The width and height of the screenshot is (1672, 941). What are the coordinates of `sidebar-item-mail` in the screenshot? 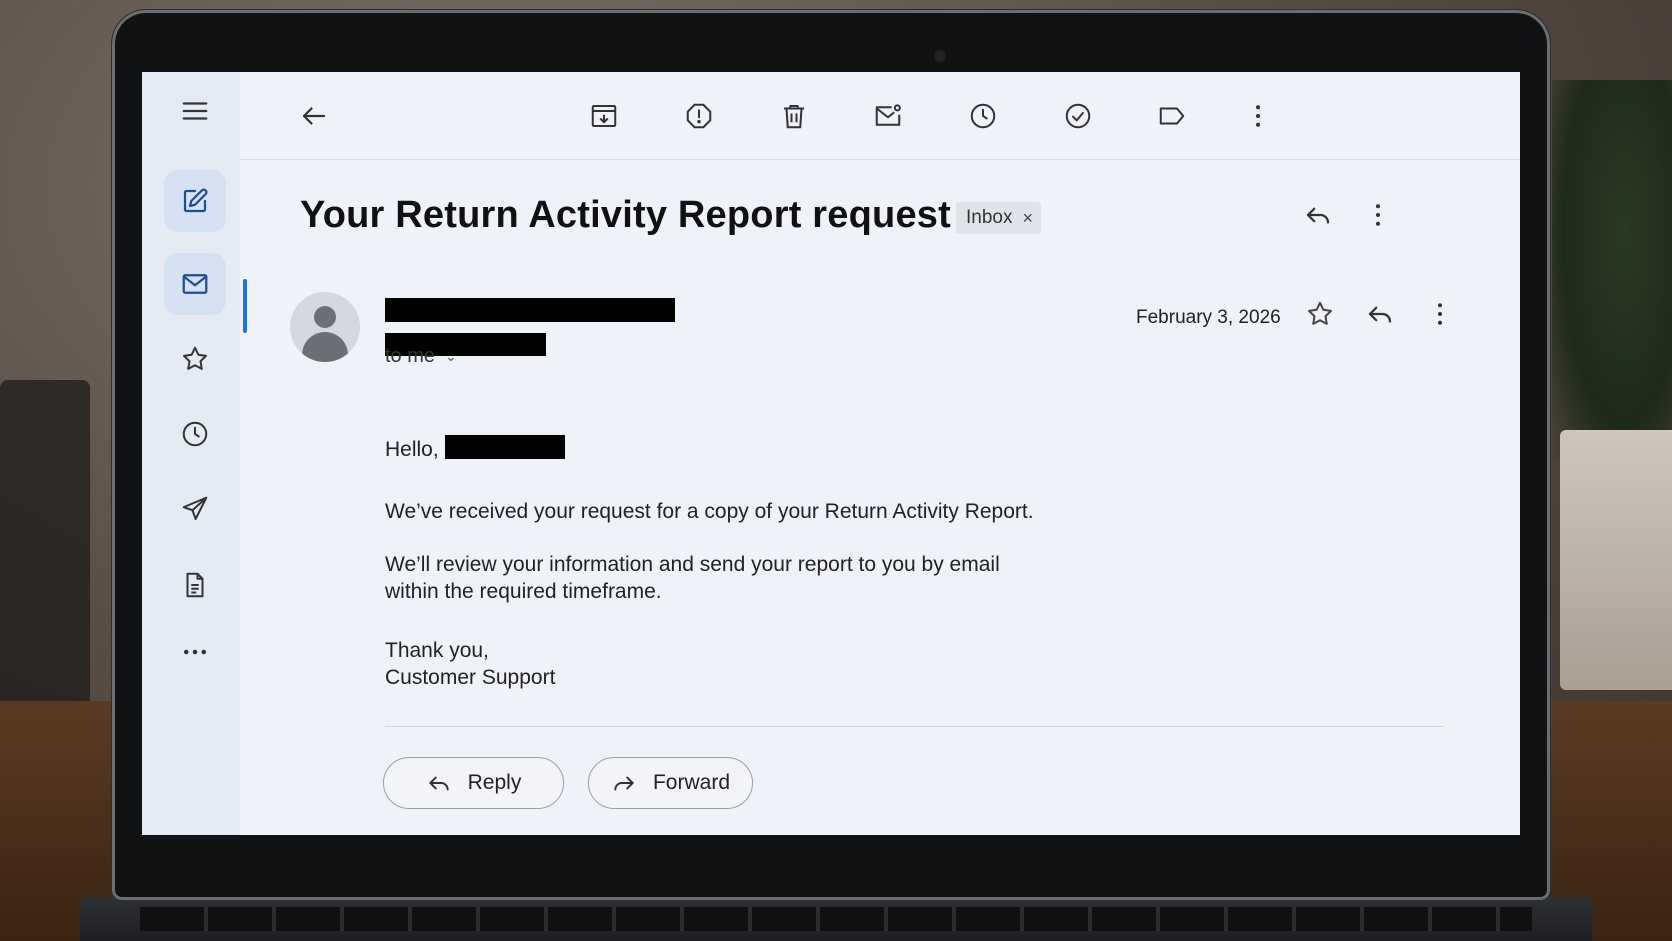 It's located at (195, 284).